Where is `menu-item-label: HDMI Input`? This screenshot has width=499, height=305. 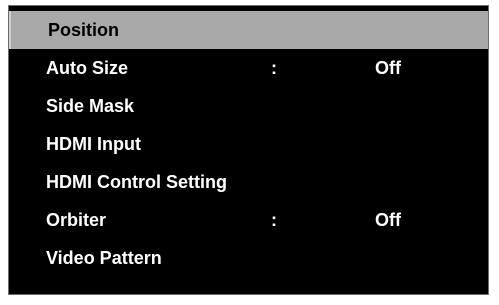 menu-item-label: HDMI Input is located at coordinates (93, 144).